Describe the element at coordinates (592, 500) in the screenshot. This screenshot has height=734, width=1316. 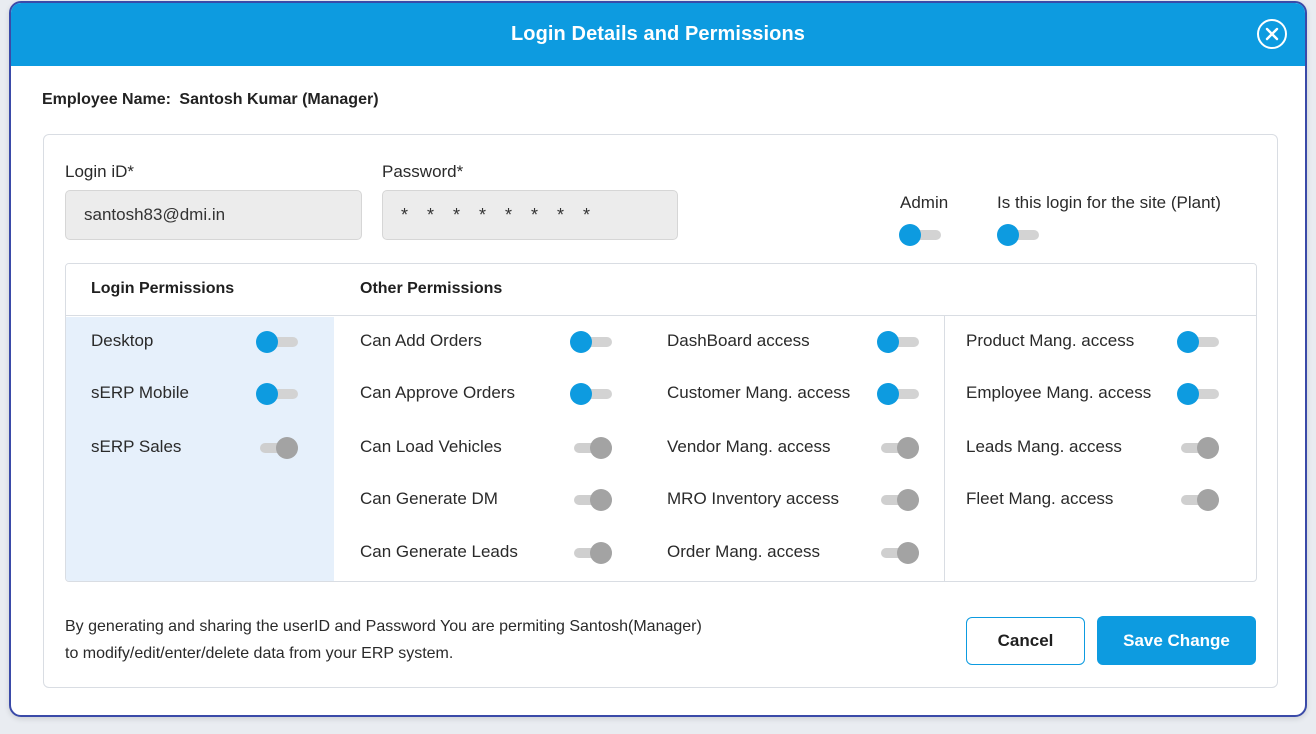
I see `toggle-generate-dm` at that location.